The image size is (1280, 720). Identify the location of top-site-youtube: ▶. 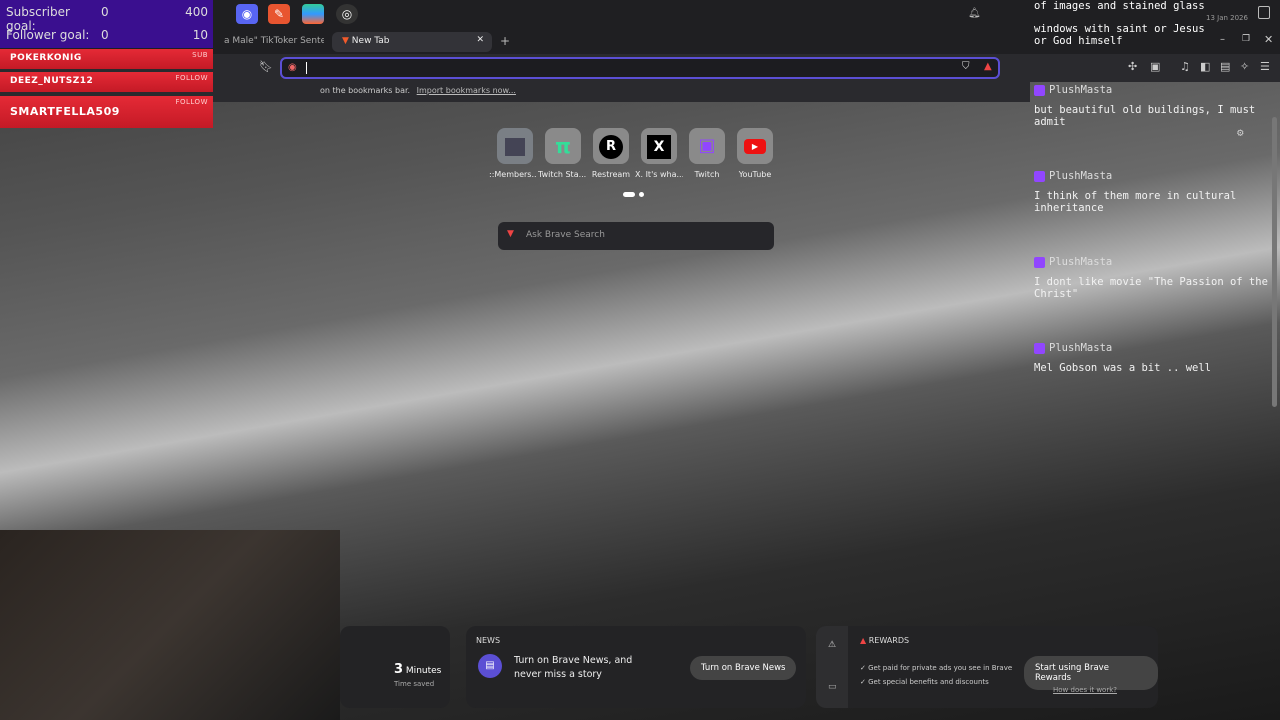
(755, 146).